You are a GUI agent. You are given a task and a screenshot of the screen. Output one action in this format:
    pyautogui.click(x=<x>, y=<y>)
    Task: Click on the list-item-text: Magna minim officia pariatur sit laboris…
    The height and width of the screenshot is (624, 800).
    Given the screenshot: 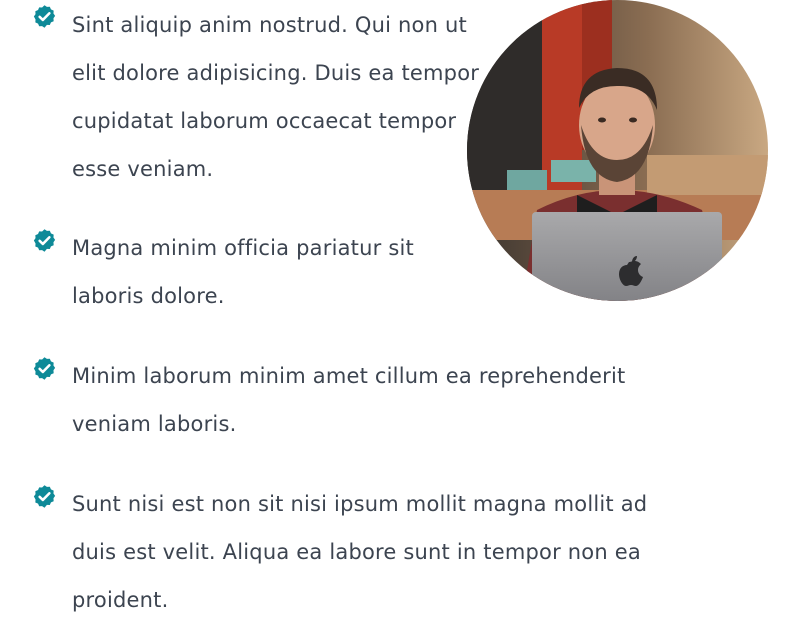 What is the action you would take?
    pyautogui.click(x=243, y=272)
    